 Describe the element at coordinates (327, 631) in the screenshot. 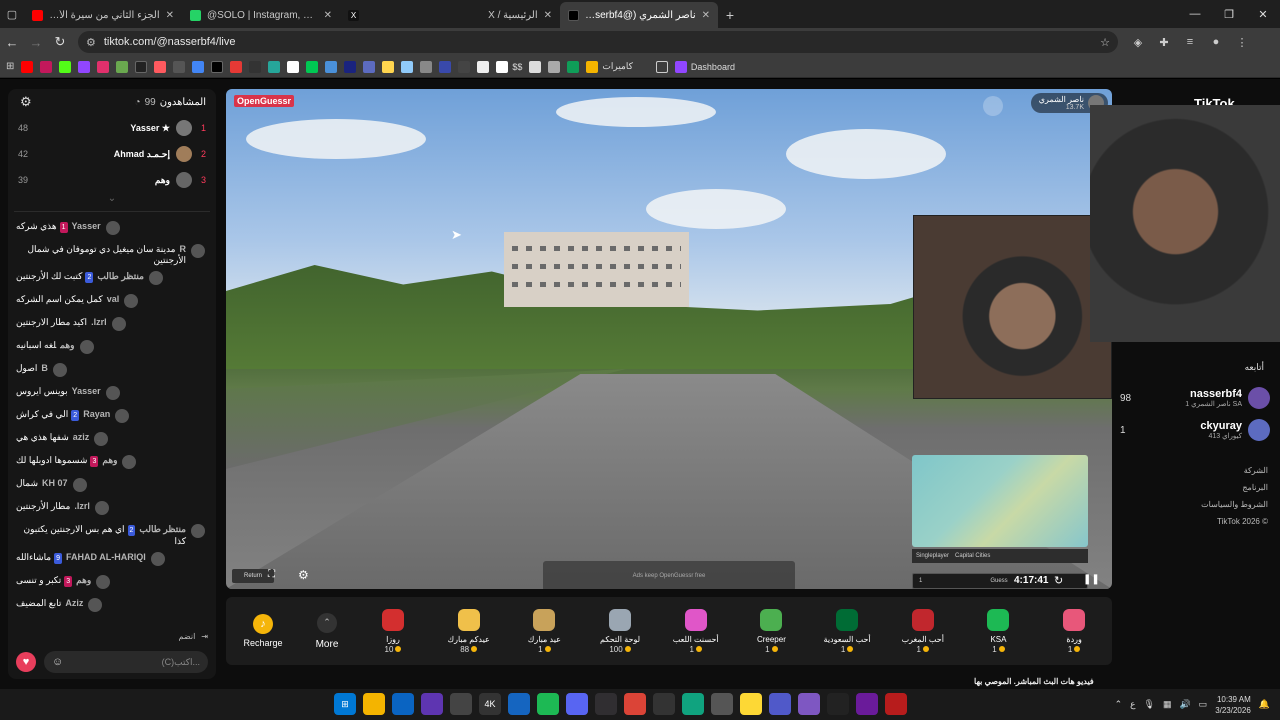

I see `more-gifts-button: ⌃ More` at that location.